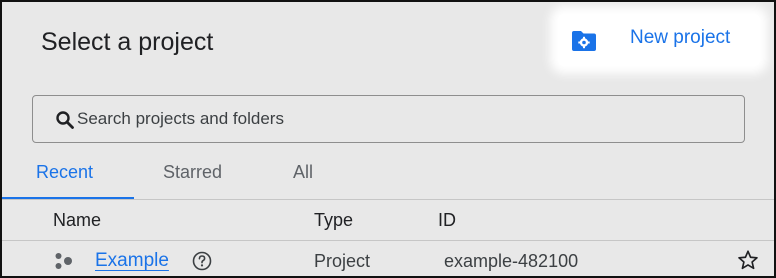 This screenshot has height=278, width=776. I want to click on tab-recent: Recent, so click(64, 172).